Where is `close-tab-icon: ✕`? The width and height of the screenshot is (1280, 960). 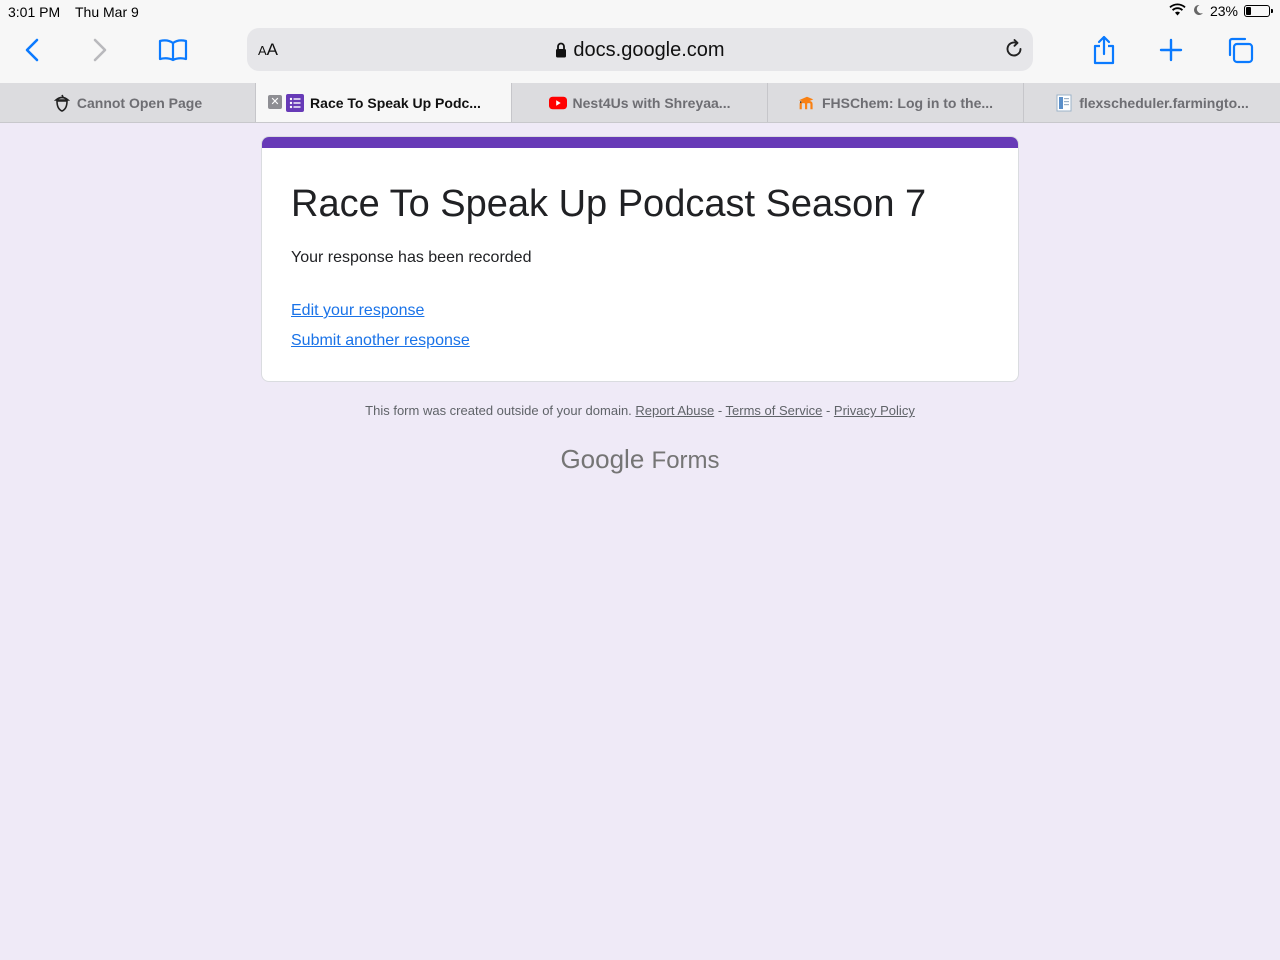
close-tab-icon: ✕ is located at coordinates (275, 102).